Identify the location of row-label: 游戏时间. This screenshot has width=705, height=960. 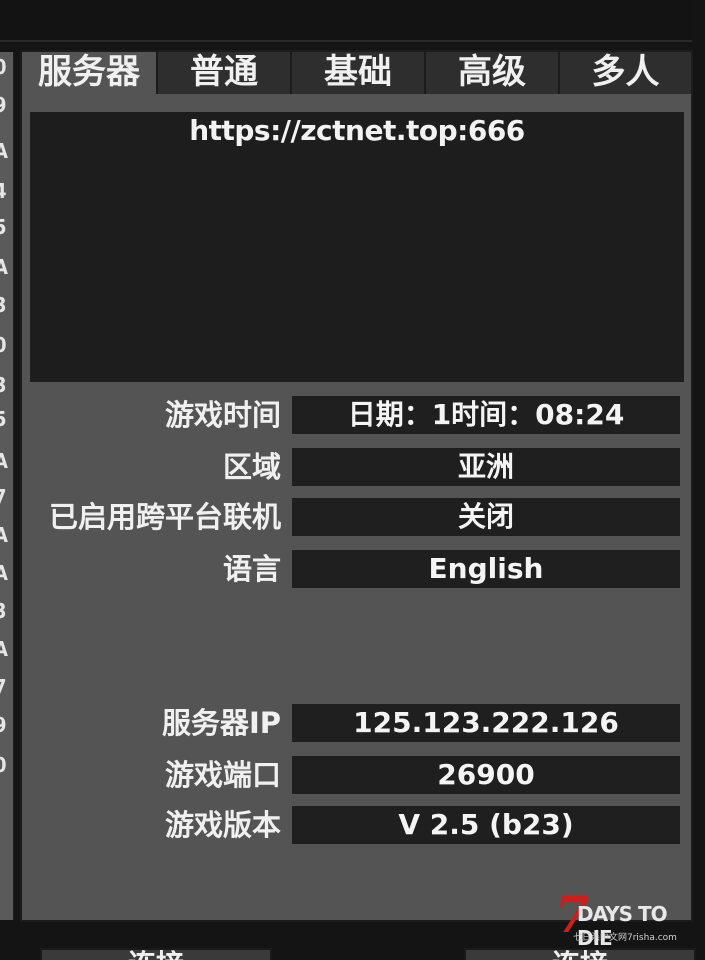
(222, 415).